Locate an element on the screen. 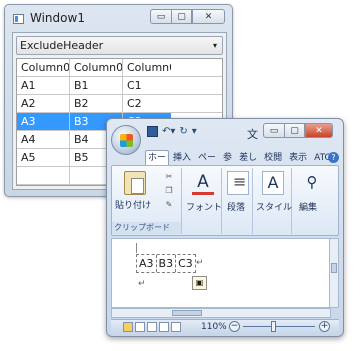  column-header: Column02 is located at coordinates (96, 67).